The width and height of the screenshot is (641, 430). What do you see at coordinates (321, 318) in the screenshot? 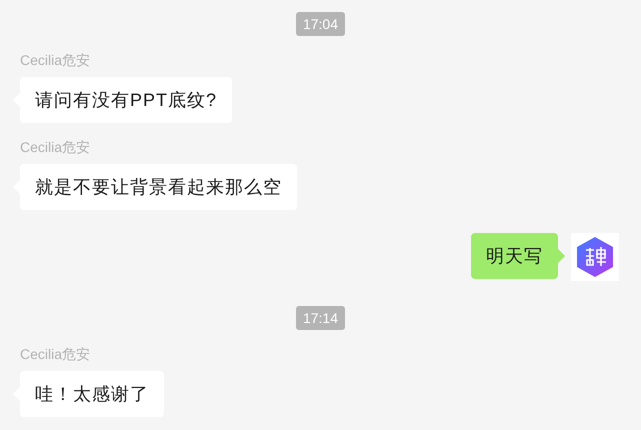
I see `timestamp: 17:14` at bounding box center [321, 318].